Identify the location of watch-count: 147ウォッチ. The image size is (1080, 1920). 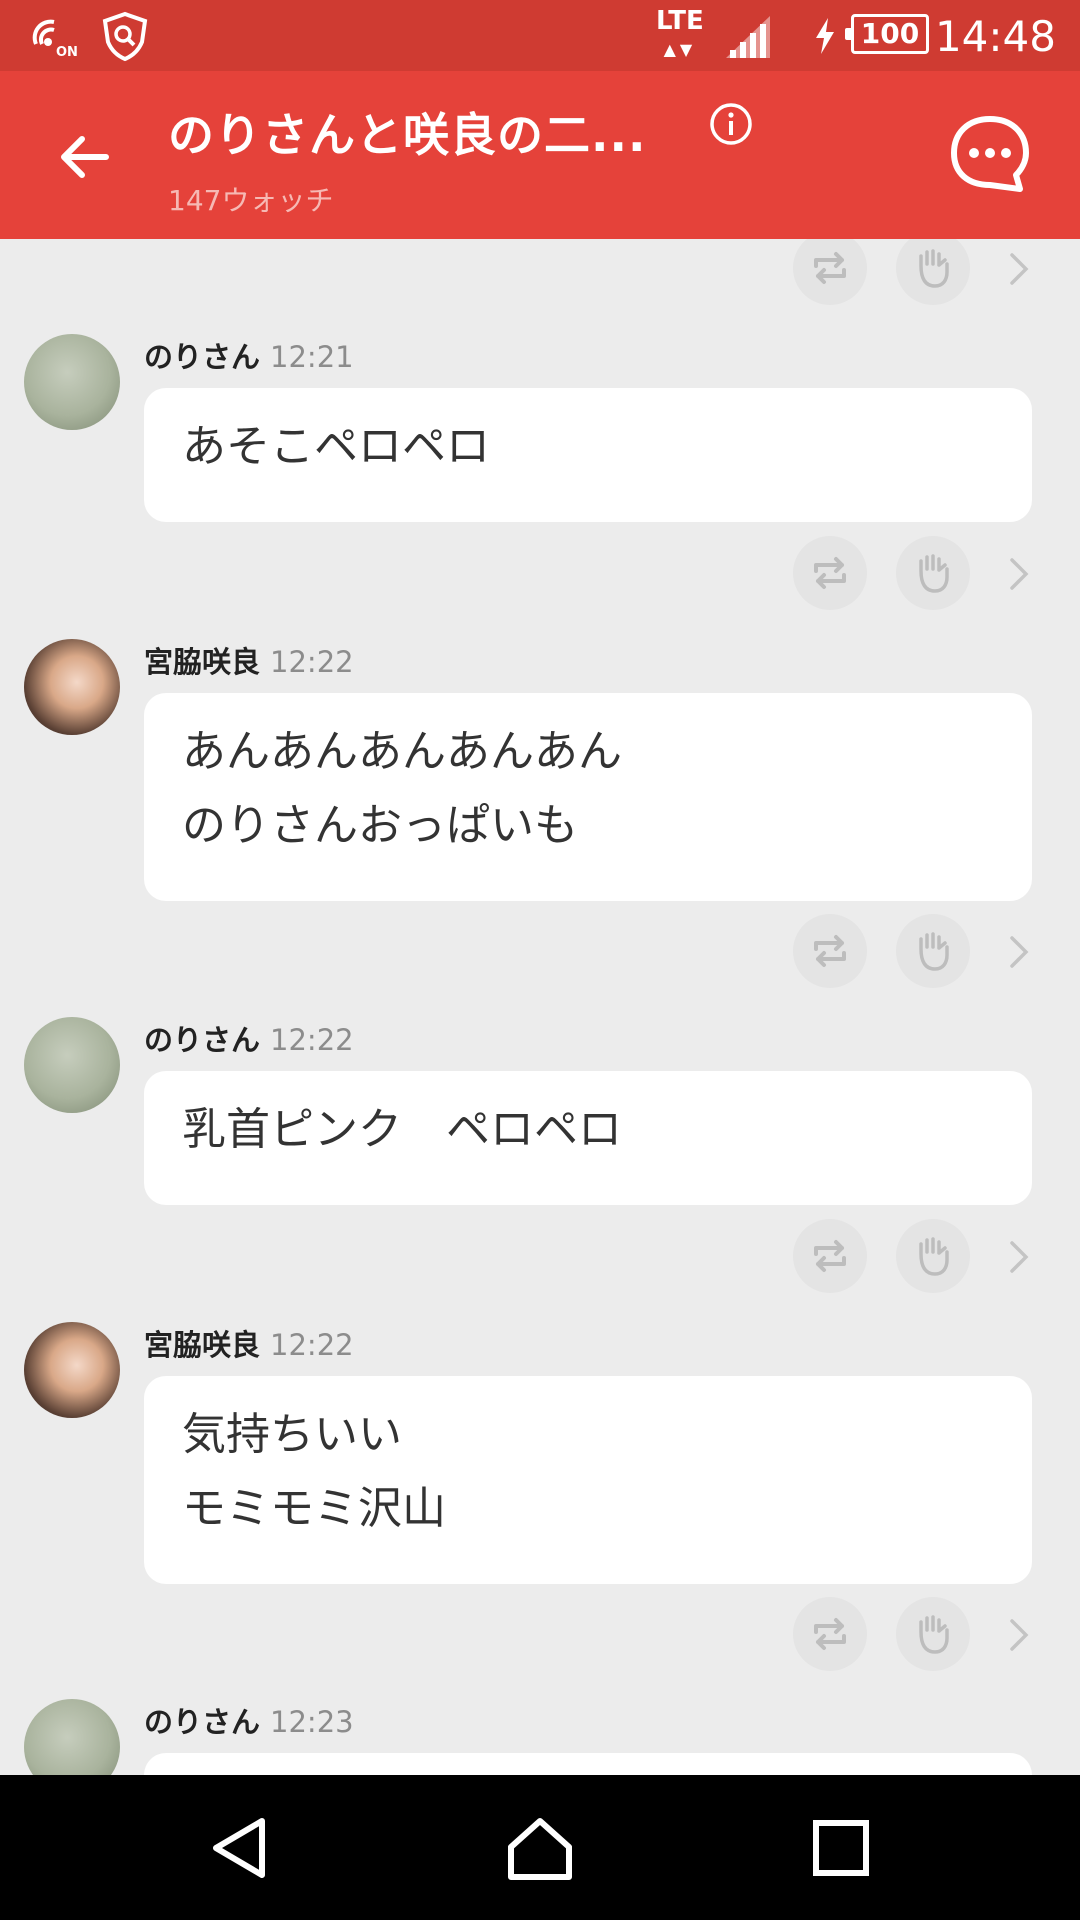
(251, 200).